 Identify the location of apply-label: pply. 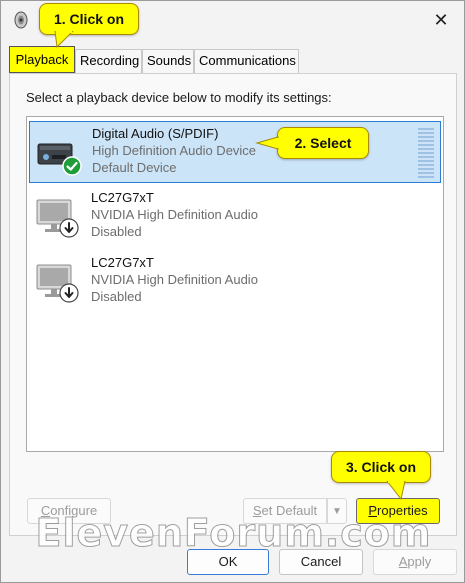
(419, 561).